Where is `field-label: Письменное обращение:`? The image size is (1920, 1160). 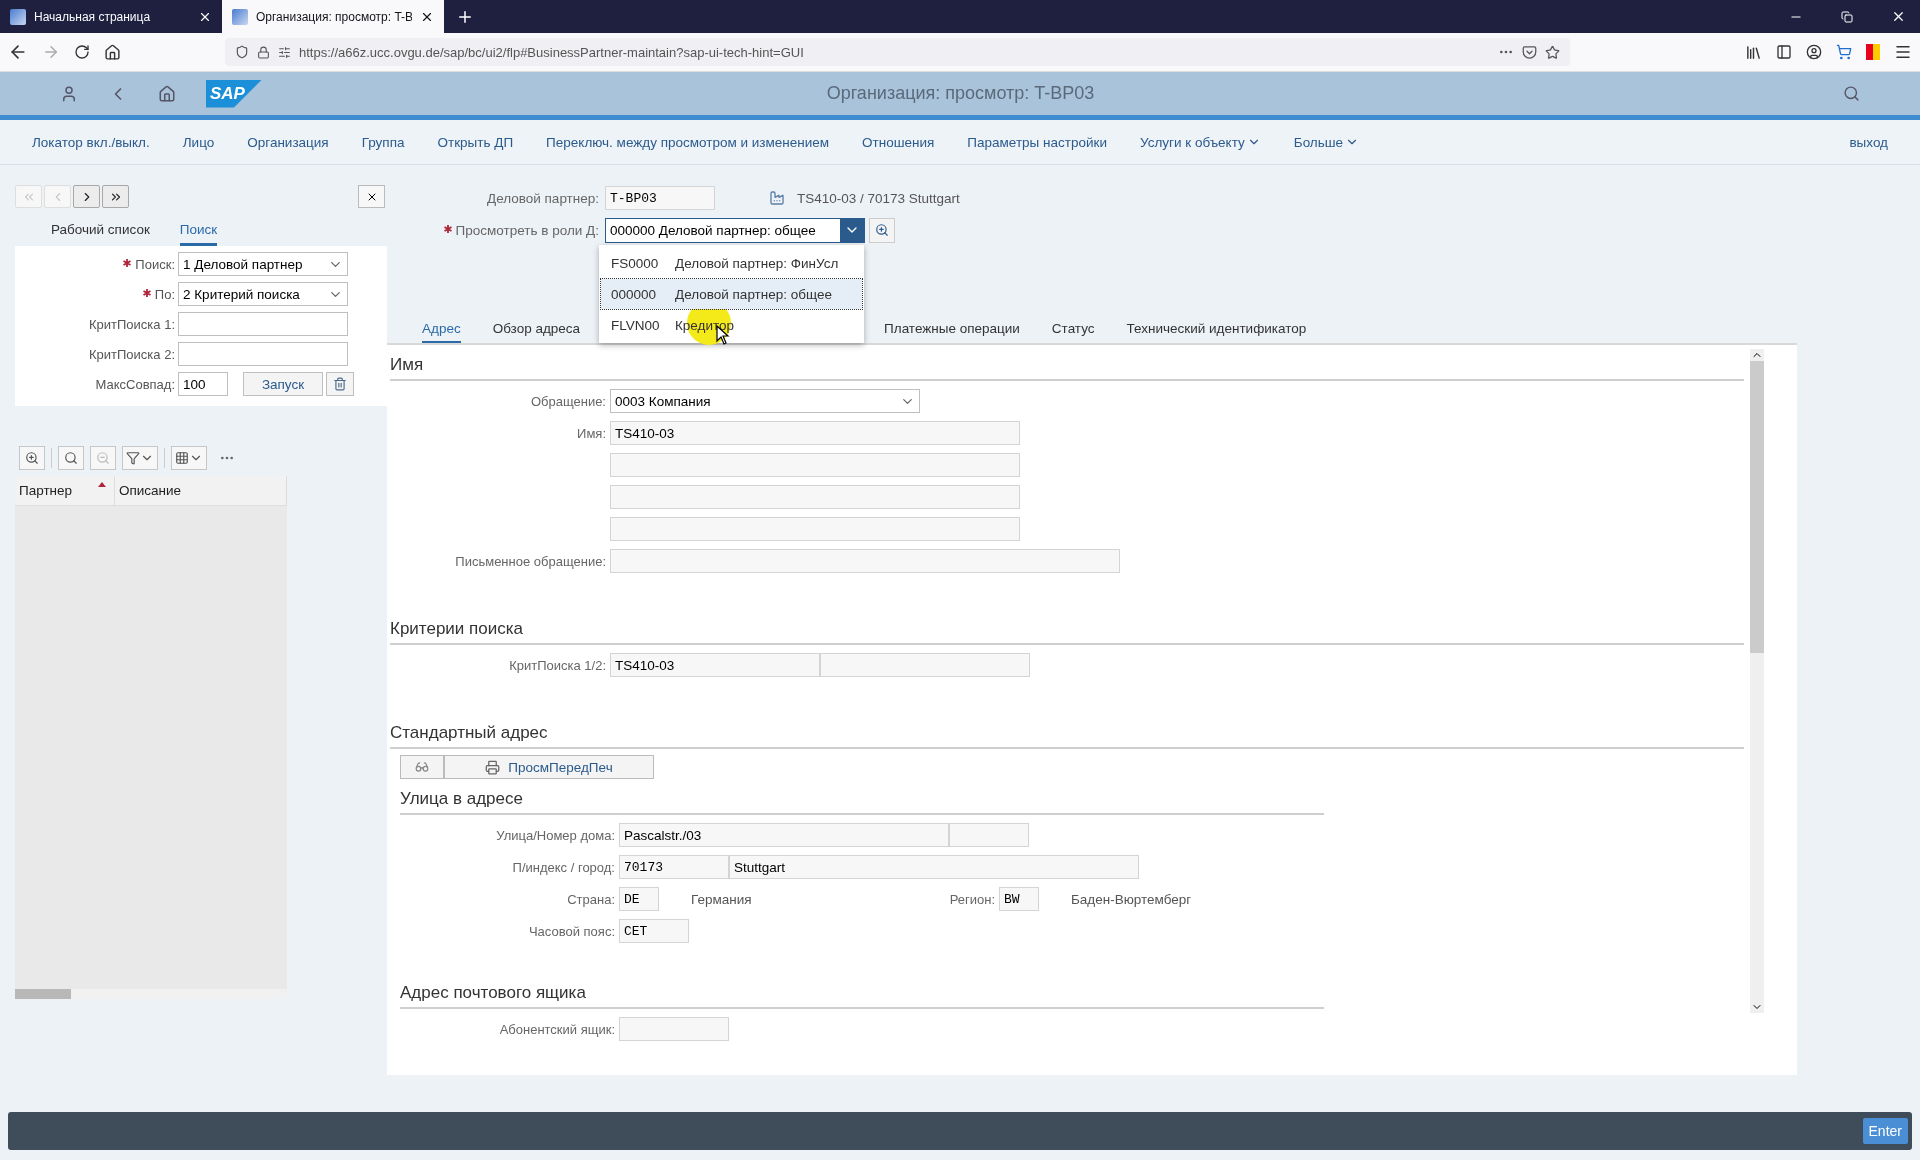
field-label: Письменное обращение: is located at coordinates (530, 561).